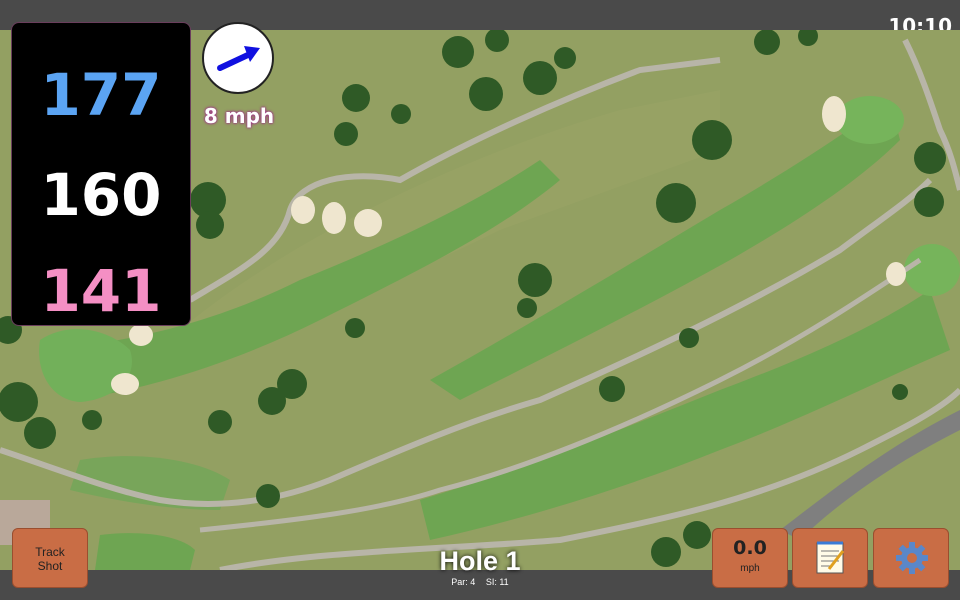 The width and height of the screenshot is (960, 600). I want to click on track-shot-label-line1: Track, so click(50, 552).